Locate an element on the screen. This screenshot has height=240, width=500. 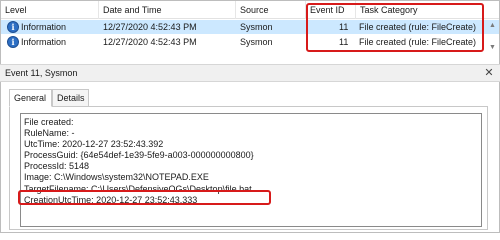
column-header-level: Level is located at coordinates (50, 10).